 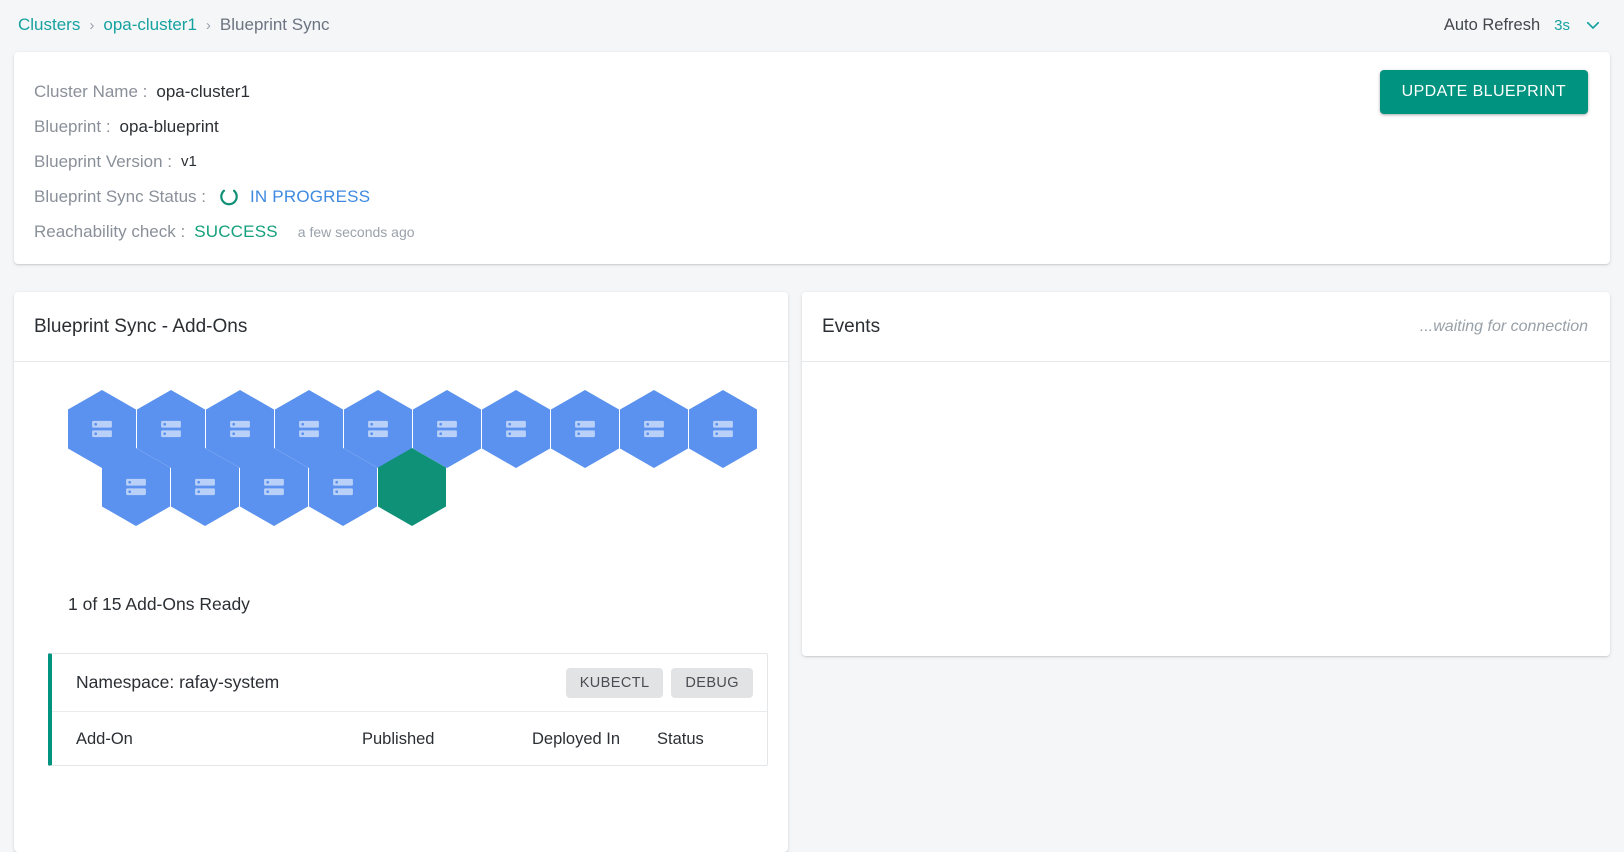 What do you see at coordinates (141, 326) in the screenshot?
I see `blueprint-sync-title: Blueprint Sync - Add-Ons` at bounding box center [141, 326].